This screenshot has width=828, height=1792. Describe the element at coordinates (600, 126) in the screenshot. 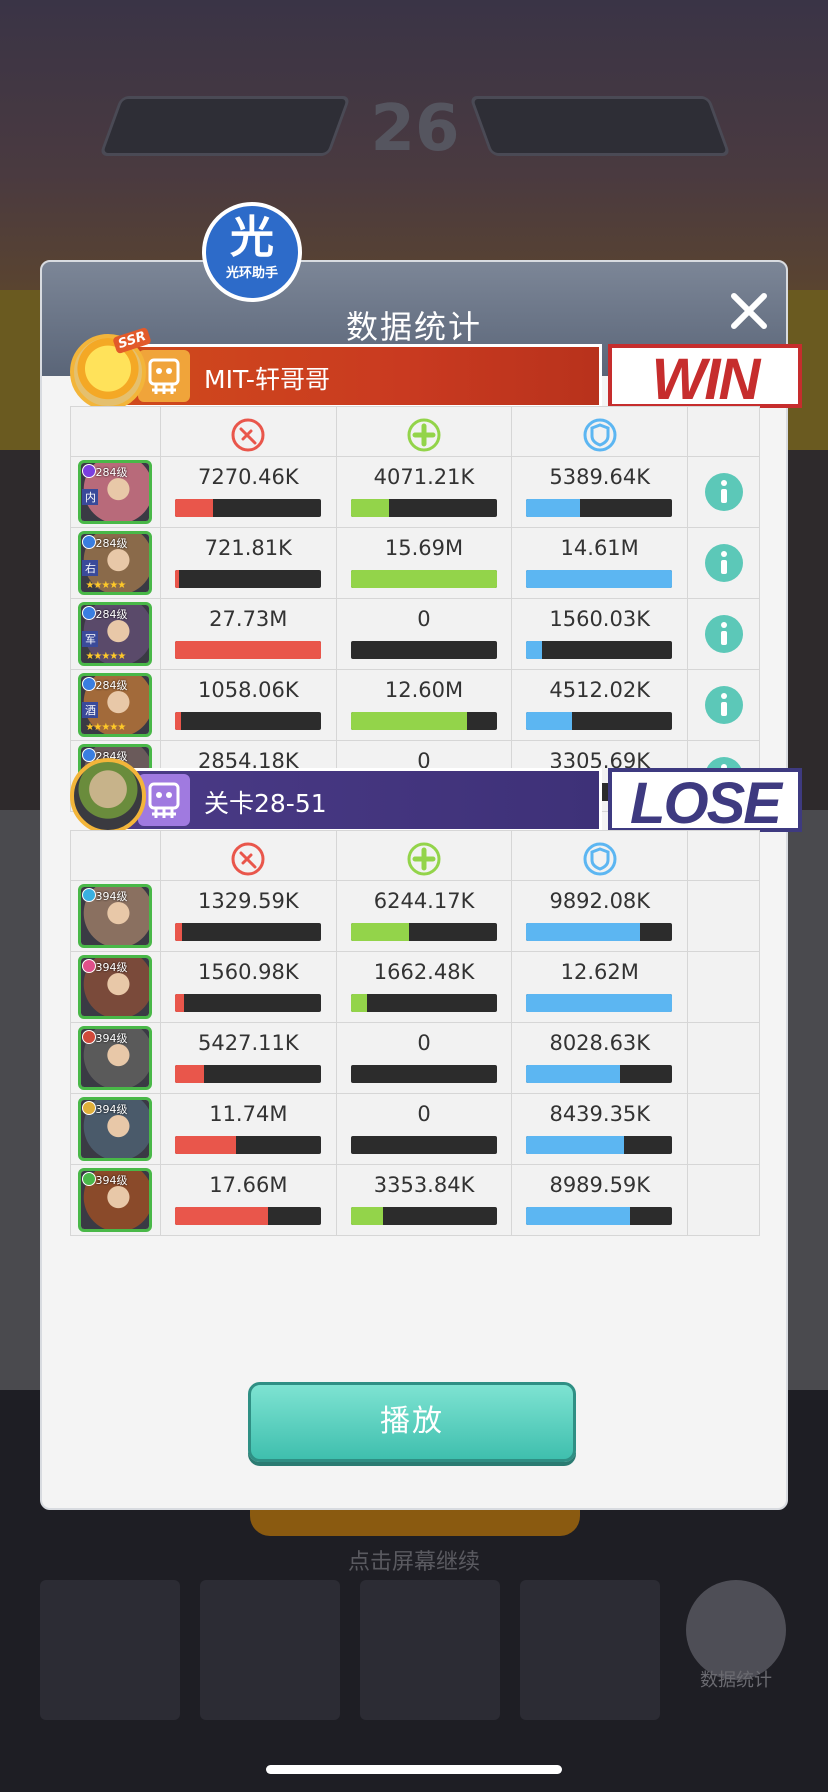

I see `right-team-hud` at that location.